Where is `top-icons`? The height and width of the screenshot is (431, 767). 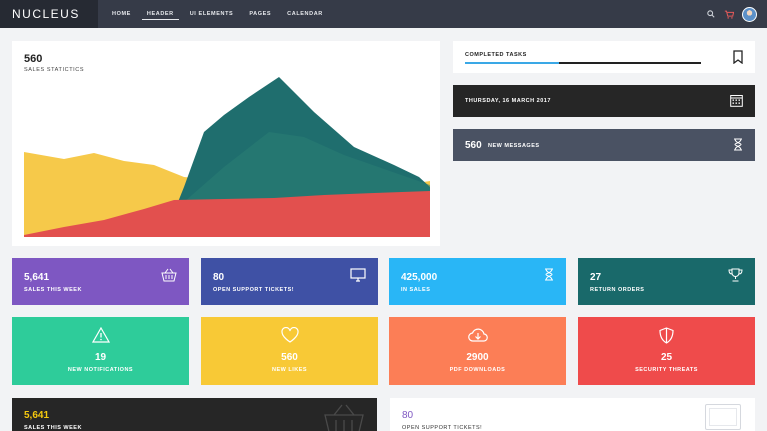 top-icons is located at coordinates (731, 14).